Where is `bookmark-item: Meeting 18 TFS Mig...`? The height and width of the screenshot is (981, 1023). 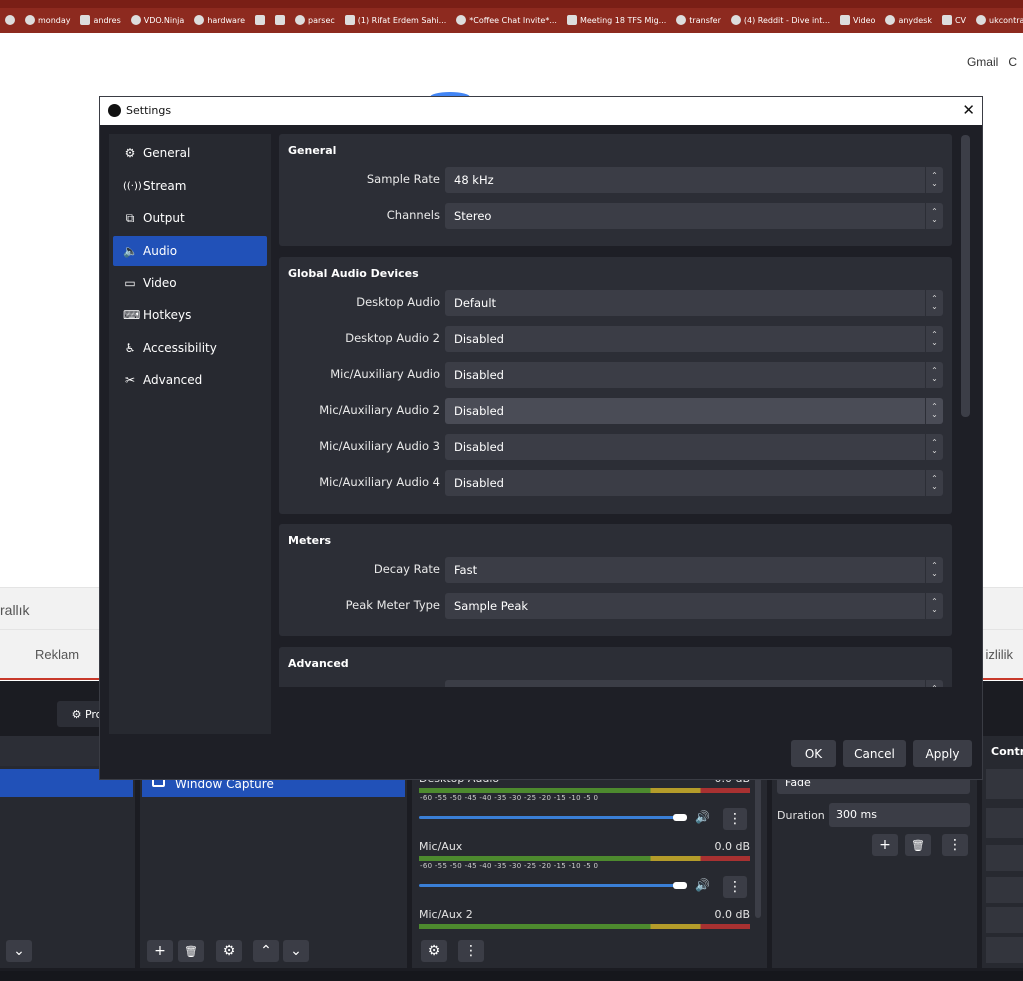
bookmark-item: Meeting 18 TFS Mig... is located at coordinates (616, 20).